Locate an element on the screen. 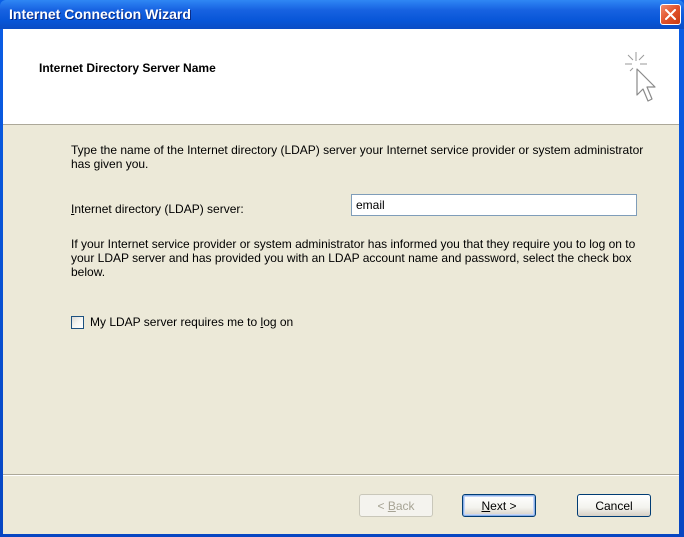 The image size is (684, 537). cancel-button: Cancel is located at coordinates (614, 505).